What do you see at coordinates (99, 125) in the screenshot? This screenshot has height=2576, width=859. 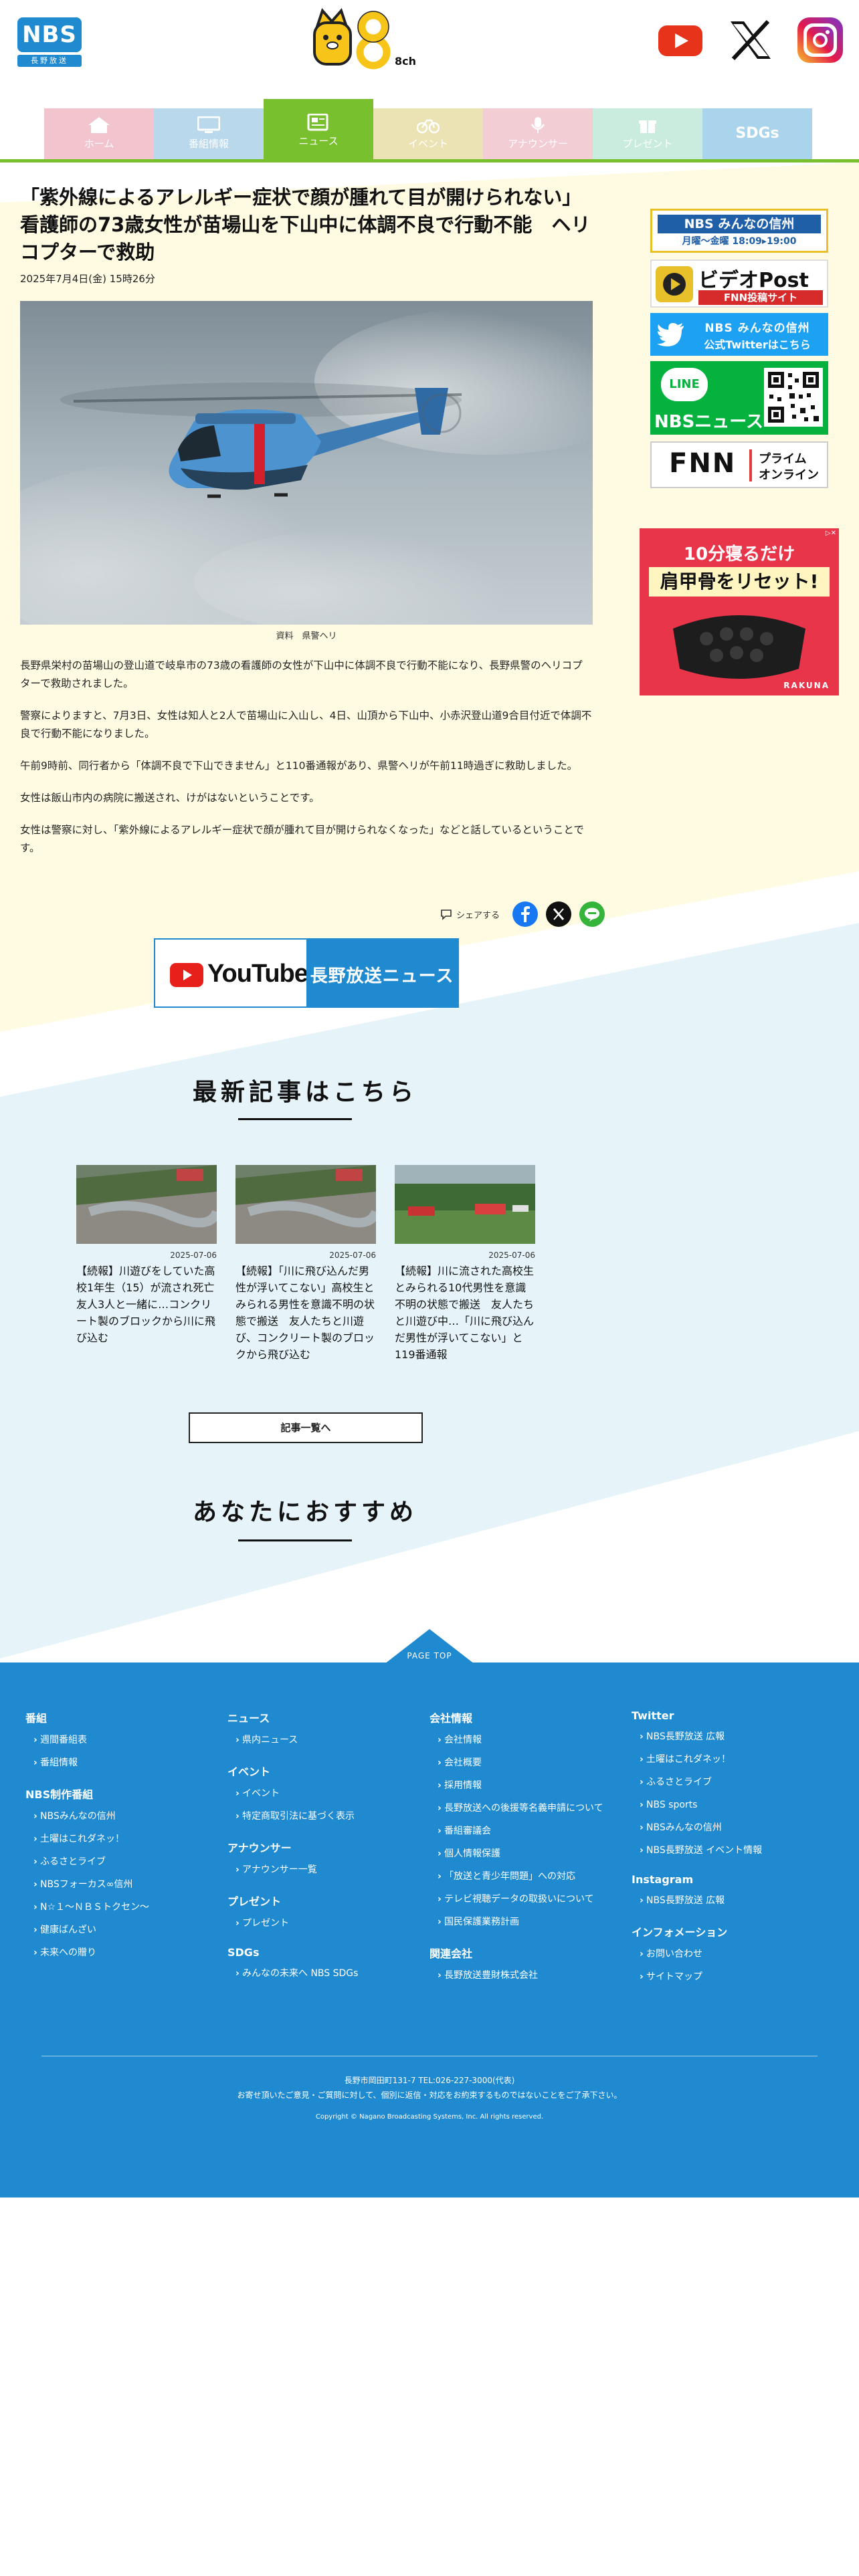 I see `home-icon` at bounding box center [99, 125].